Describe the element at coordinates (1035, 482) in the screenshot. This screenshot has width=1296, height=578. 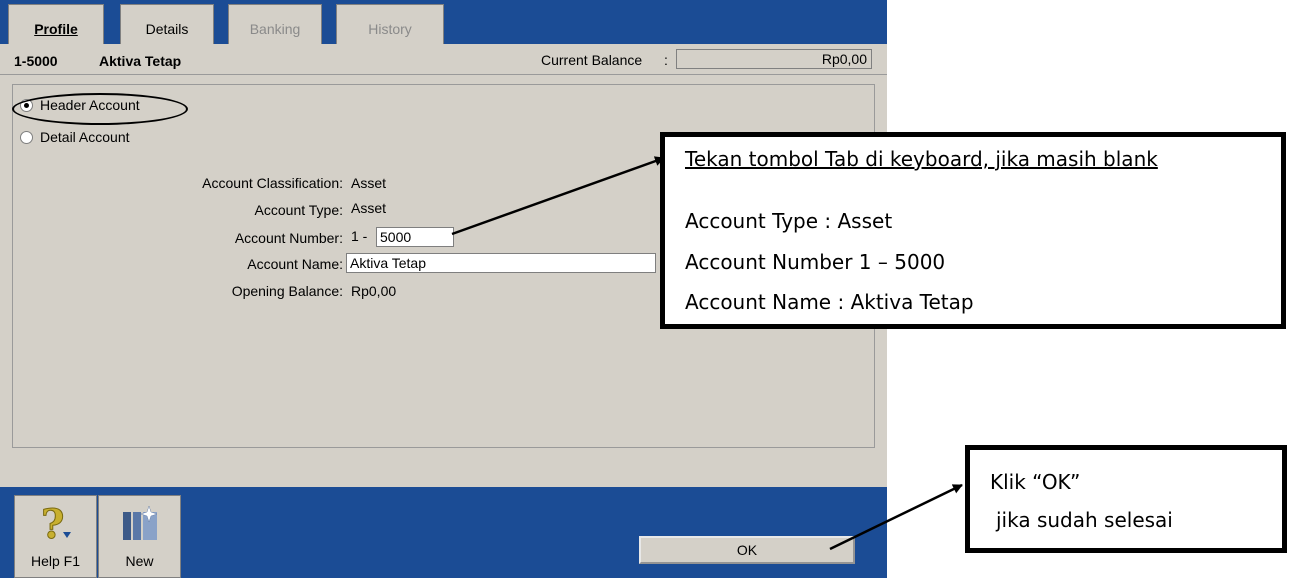
I see `ok-callout-line1: Klik “OK”` at that location.